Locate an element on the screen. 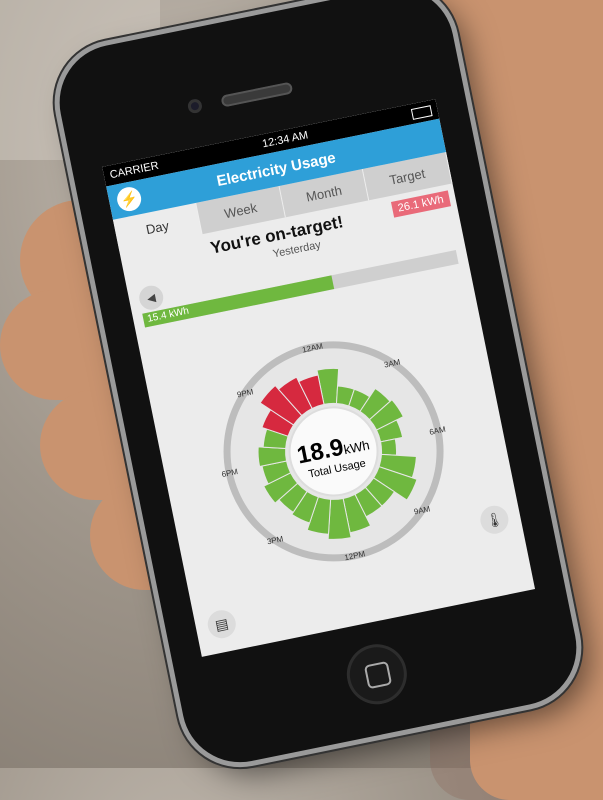 The image size is (603, 800). home-button-square is located at coordinates (378, 675).